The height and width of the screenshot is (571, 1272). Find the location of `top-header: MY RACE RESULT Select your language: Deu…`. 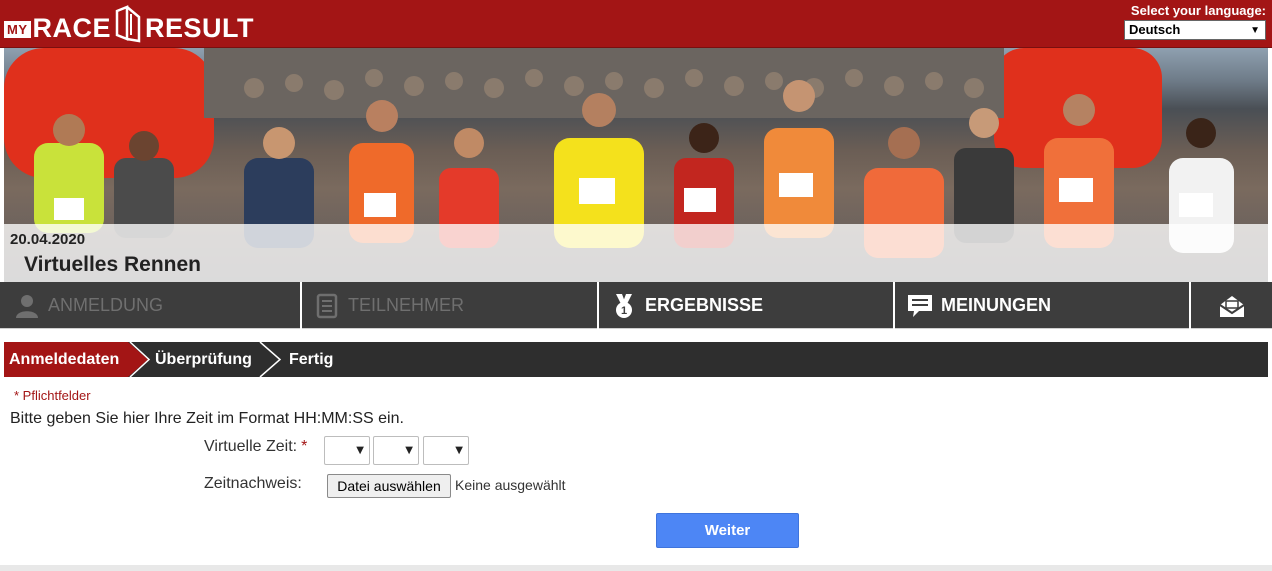

top-header: MY RACE RESULT Select your language: Deu… is located at coordinates (636, 24).